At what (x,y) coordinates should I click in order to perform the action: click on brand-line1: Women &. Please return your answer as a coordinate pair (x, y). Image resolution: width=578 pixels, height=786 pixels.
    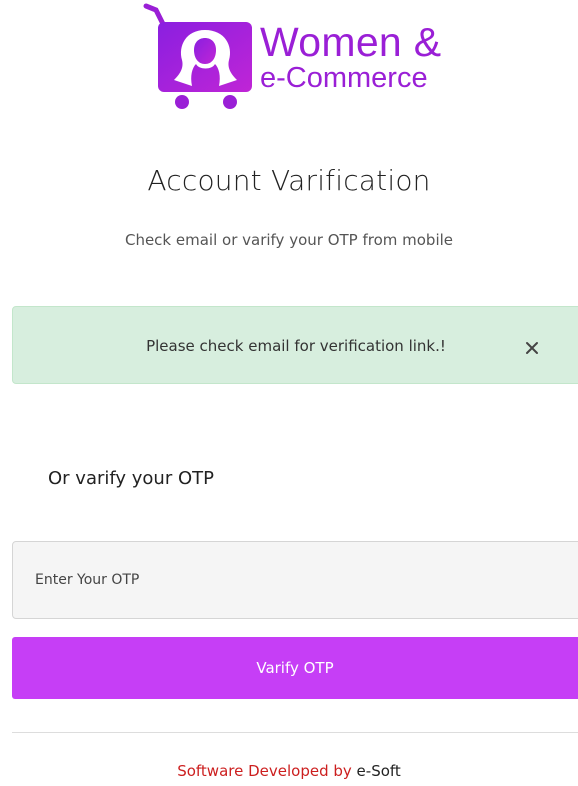
    Looking at the image, I should click on (351, 42).